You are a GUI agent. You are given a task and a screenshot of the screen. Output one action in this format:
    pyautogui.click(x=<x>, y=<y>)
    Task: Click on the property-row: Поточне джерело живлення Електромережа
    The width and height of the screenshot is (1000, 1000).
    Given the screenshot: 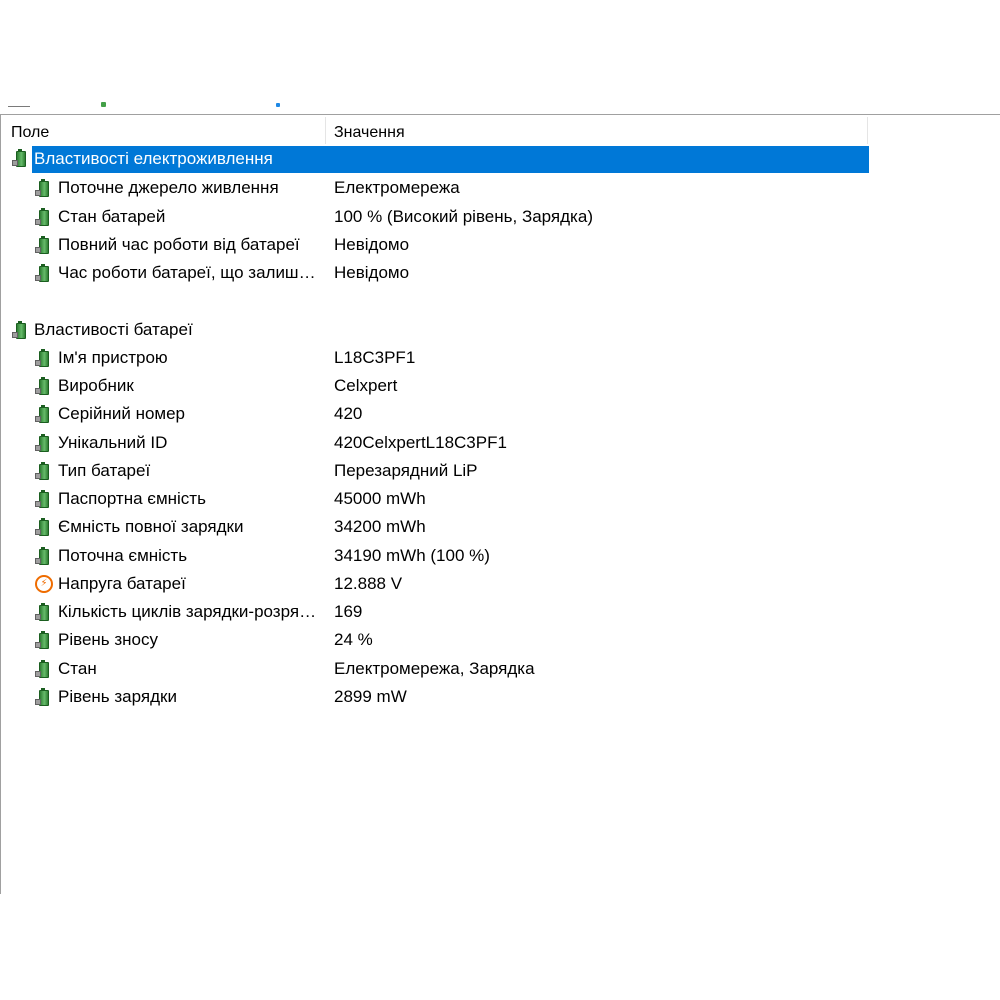 What is the action you would take?
    pyautogui.click(x=435, y=188)
    